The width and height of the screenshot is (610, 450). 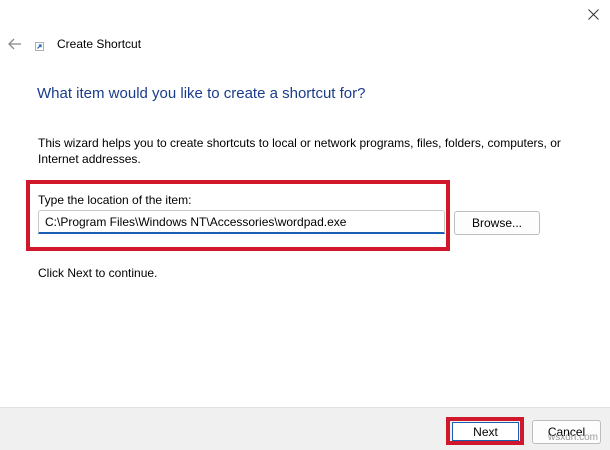 I want to click on close-icon, so click(x=593, y=14).